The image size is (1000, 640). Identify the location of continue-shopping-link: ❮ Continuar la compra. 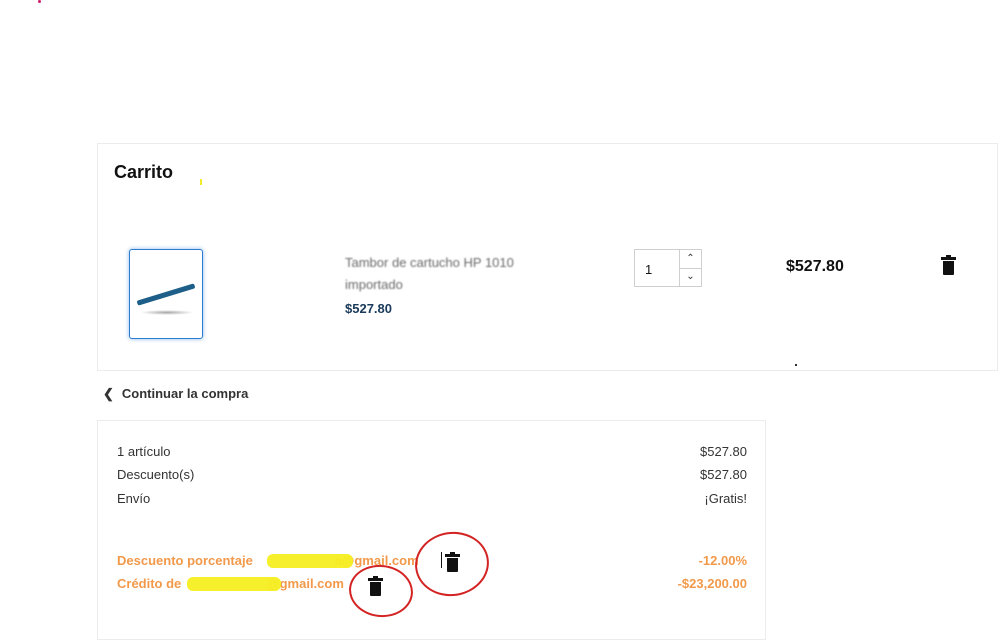
(175, 394).